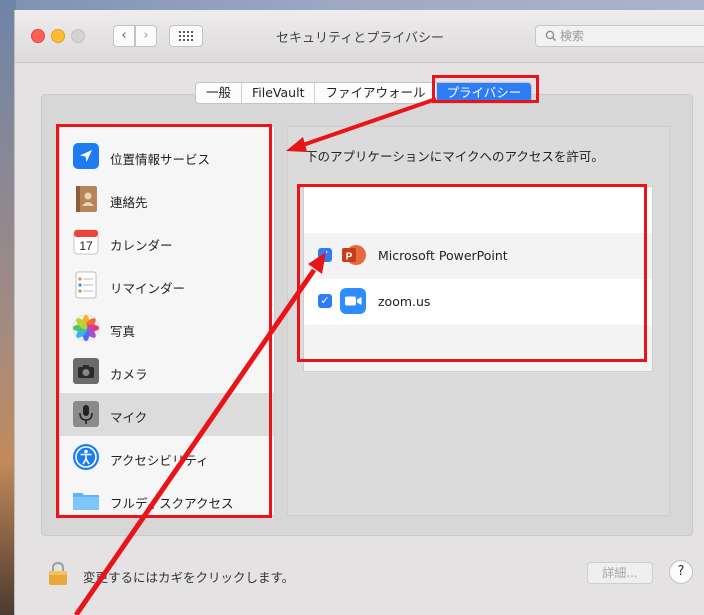 The height and width of the screenshot is (615, 704). What do you see at coordinates (376, 93) in the screenshot?
I see `tab-firewall: ファイアウォール` at bounding box center [376, 93].